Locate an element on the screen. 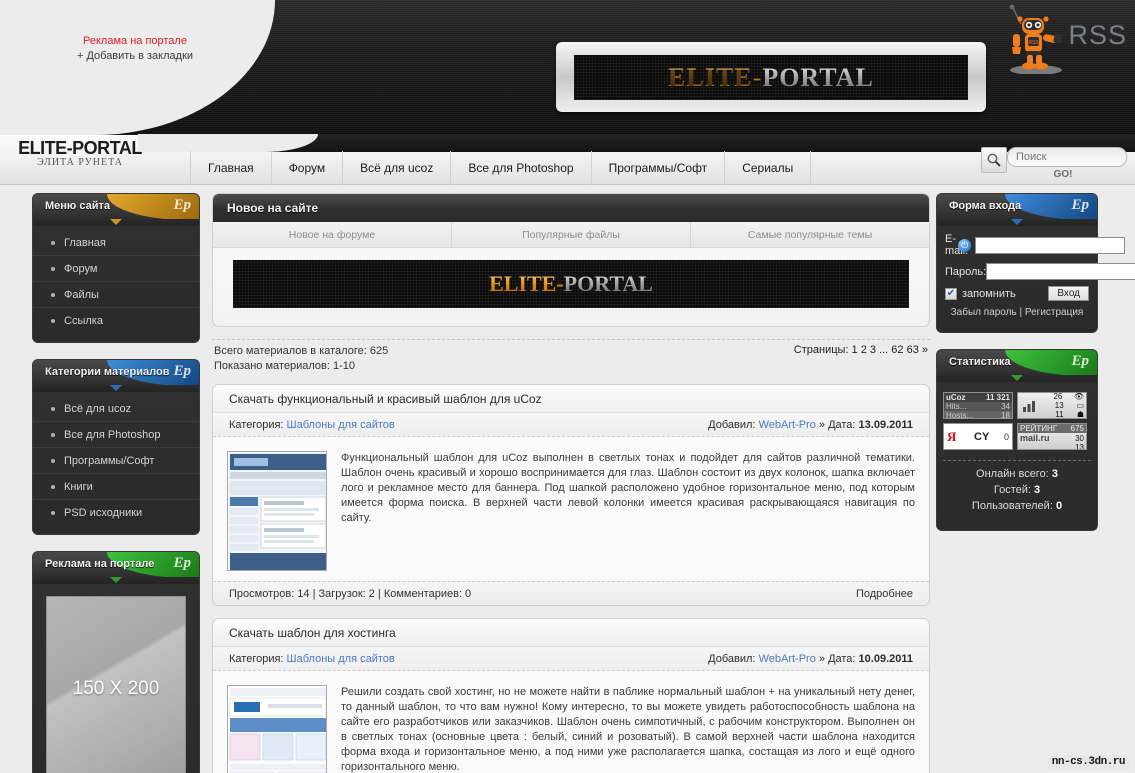 This screenshot has width=1135, height=773. yandex-cy-label: CY is located at coordinates (982, 436).